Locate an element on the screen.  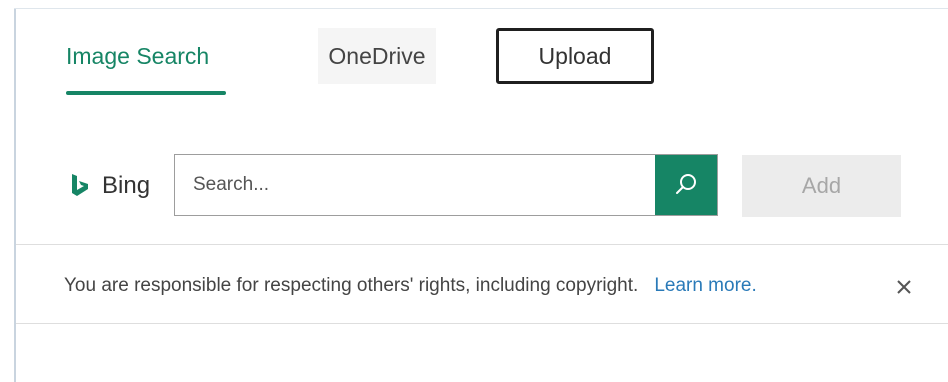
active-tab-indicator is located at coordinates (146, 93).